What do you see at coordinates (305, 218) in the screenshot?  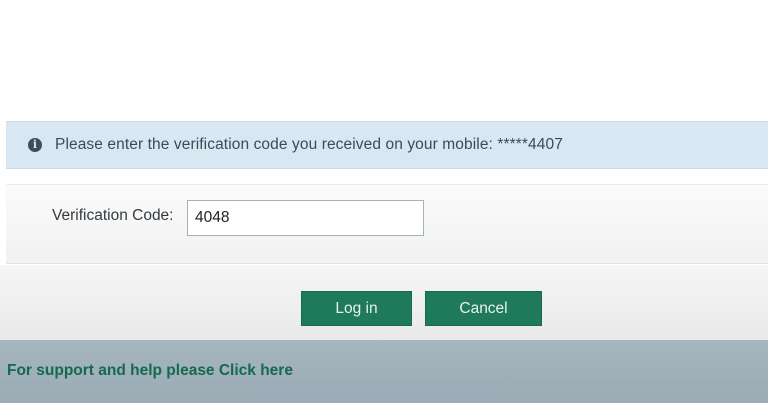 I see `verification-code-input` at bounding box center [305, 218].